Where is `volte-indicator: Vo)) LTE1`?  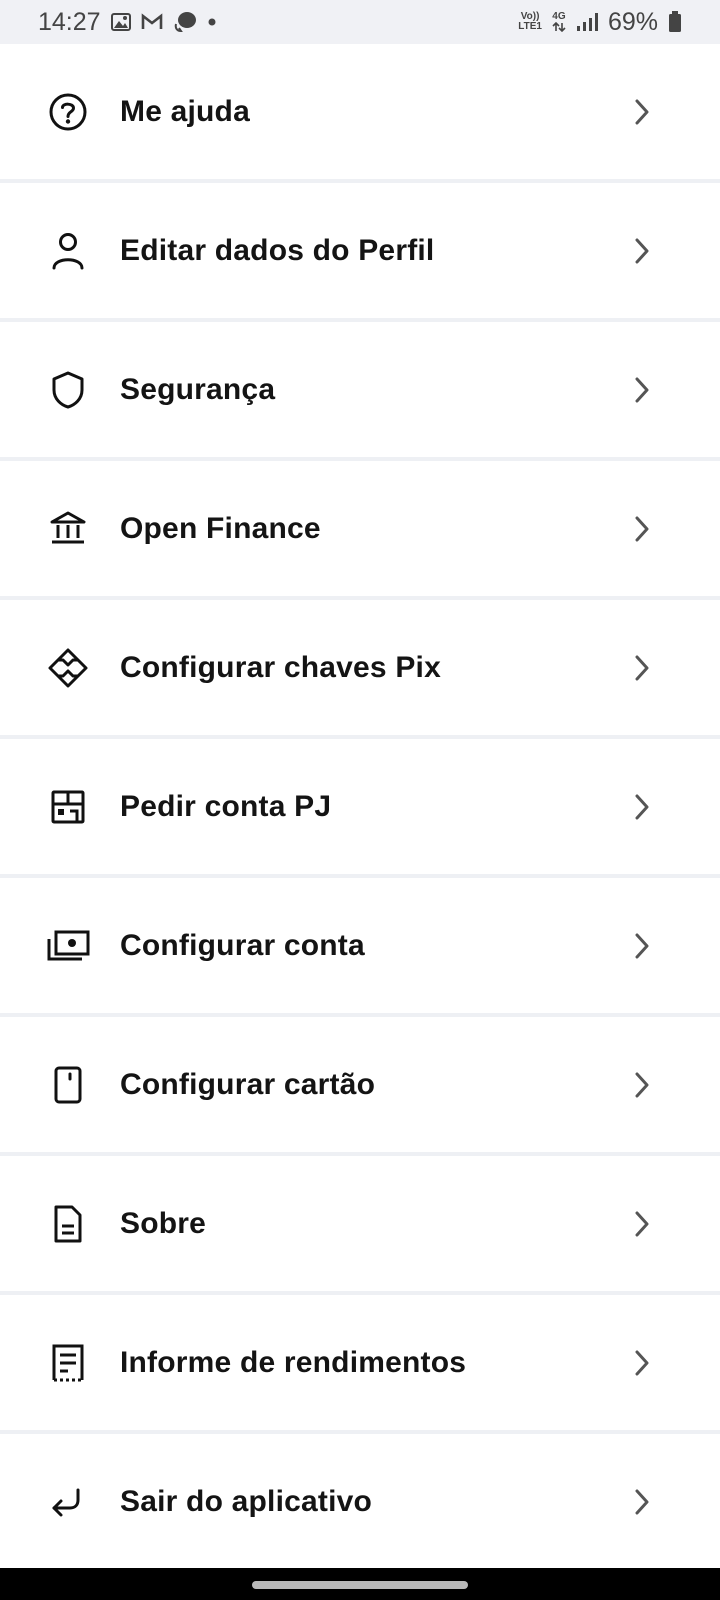 volte-indicator: Vo)) LTE1 is located at coordinates (530, 21).